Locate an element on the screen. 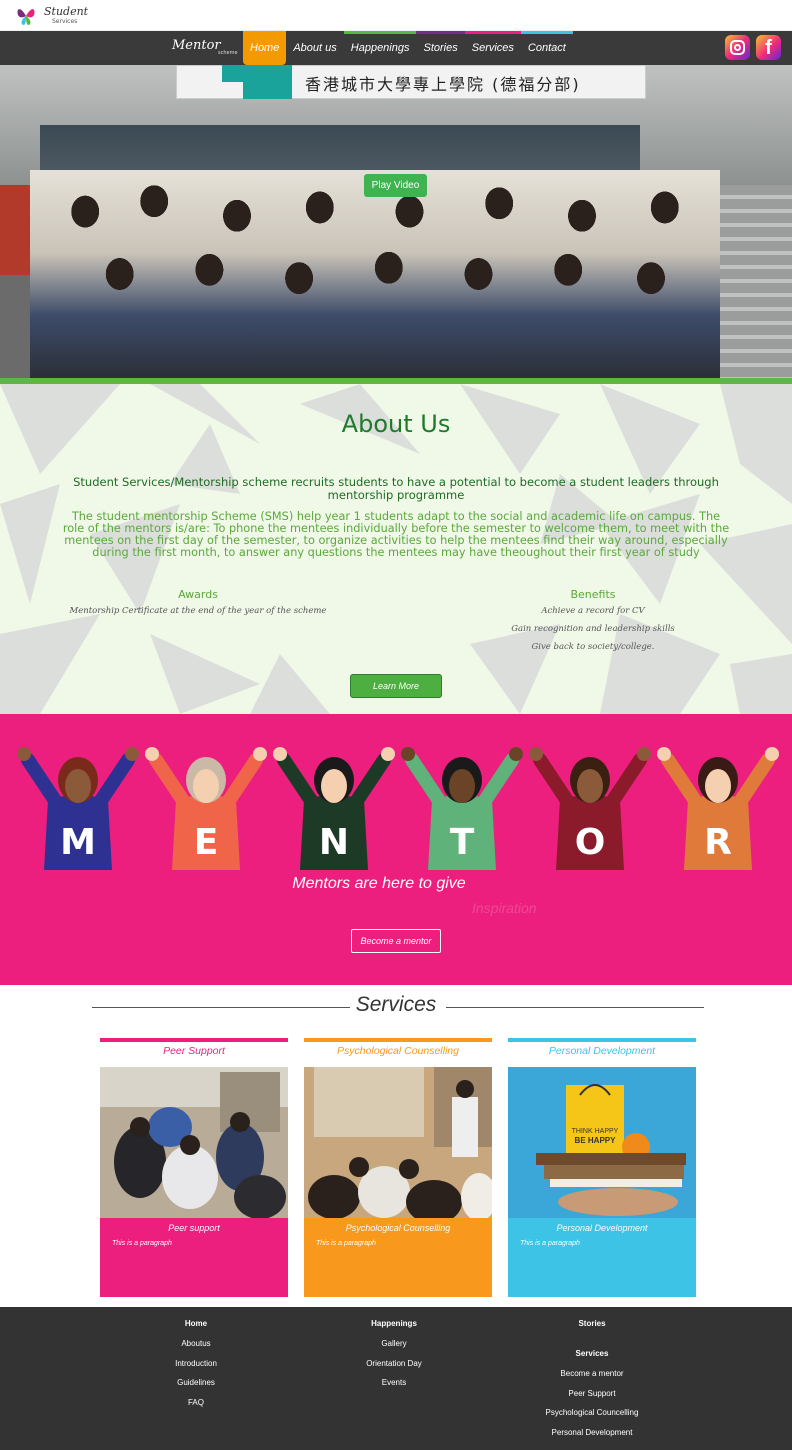  mentor-fading-word: Inspiration is located at coordinates (504, 908).